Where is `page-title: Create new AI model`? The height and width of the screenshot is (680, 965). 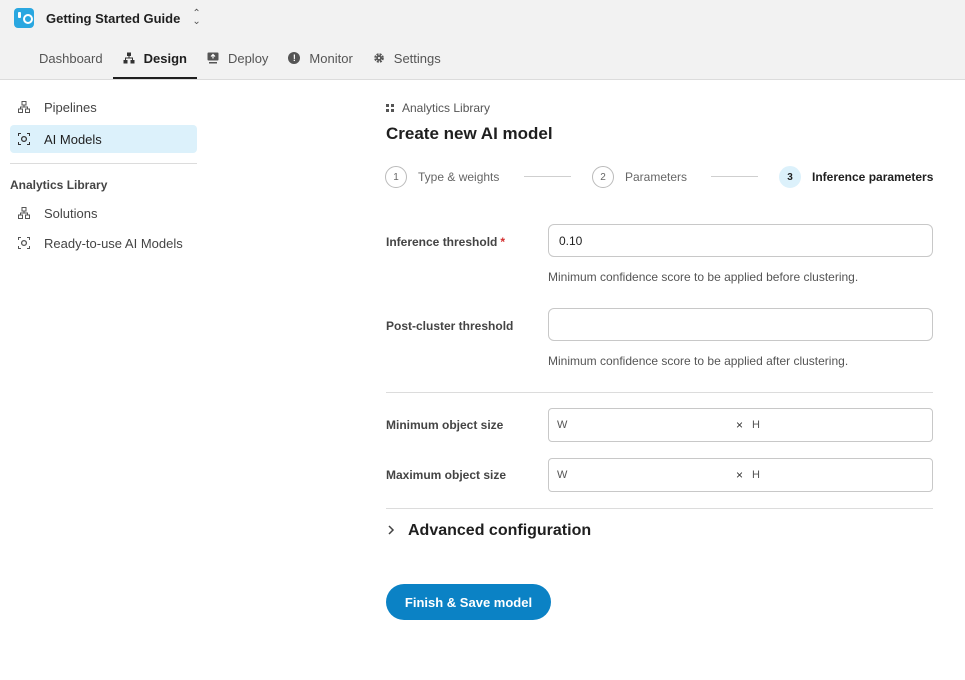
page-title: Create new AI model is located at coordinates (469, 133).